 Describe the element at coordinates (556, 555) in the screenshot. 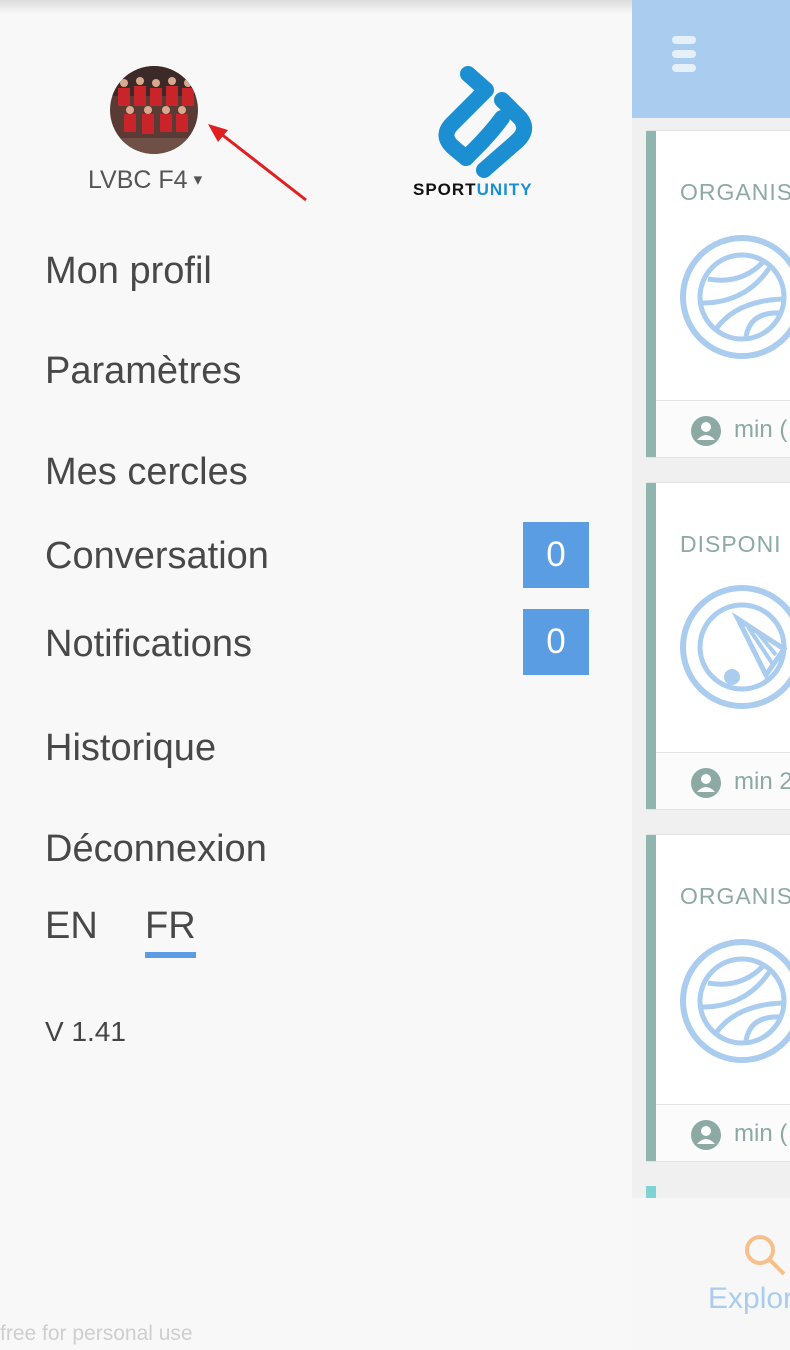

I see `conversation-count-badge: 0` at that location.